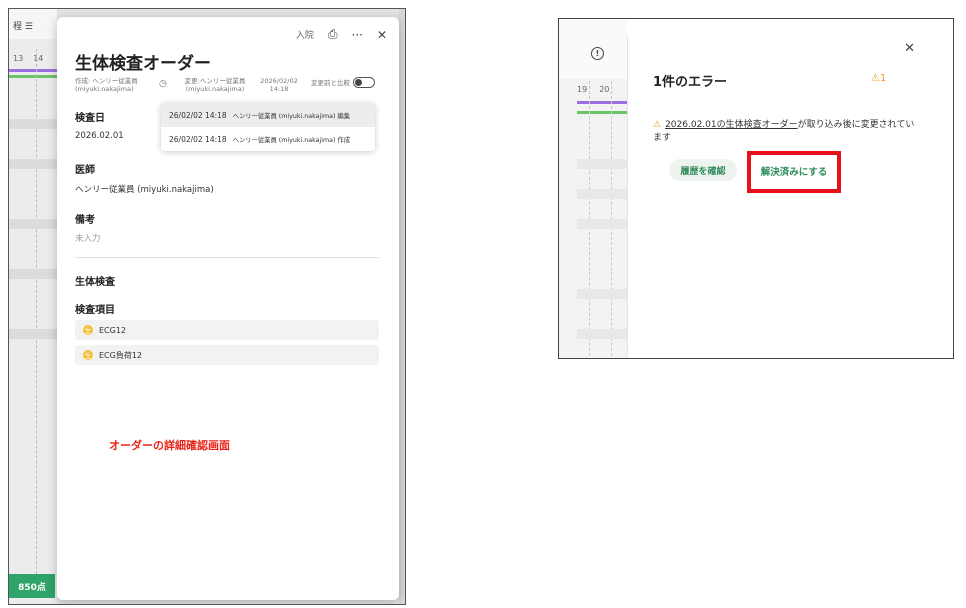 Image resolution: width=966 pixels, height=608 pixels. I want to click on order-link: 2026.02.01の生体検査オーダー, so click(731, 125).